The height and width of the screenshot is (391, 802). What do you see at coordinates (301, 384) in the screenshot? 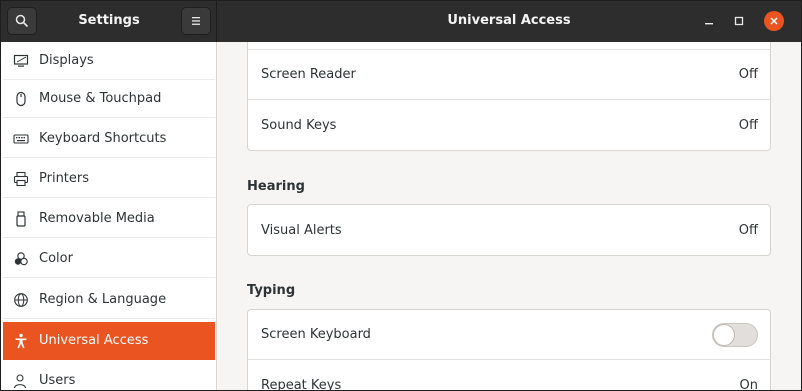
I see `row-label: Repeat Keys` at bounding box center [301, 384].